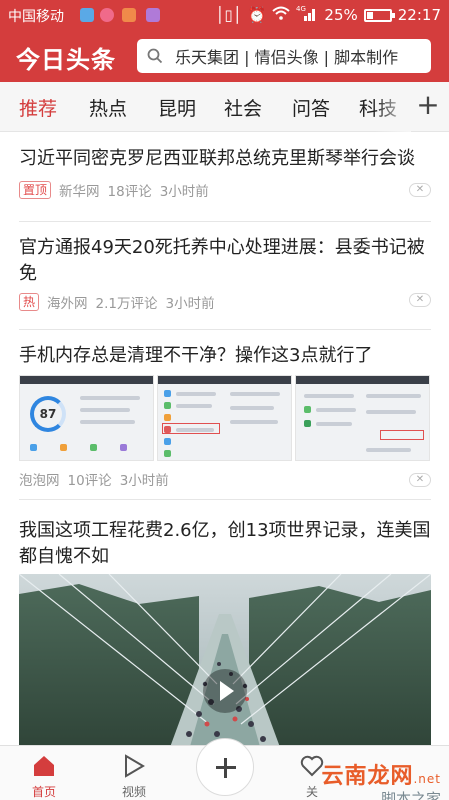 The image size is (449, 800). I want to click on news-title: 官方通报49天20死托养中心处理进展：县委书记被免, so click(225, 261).